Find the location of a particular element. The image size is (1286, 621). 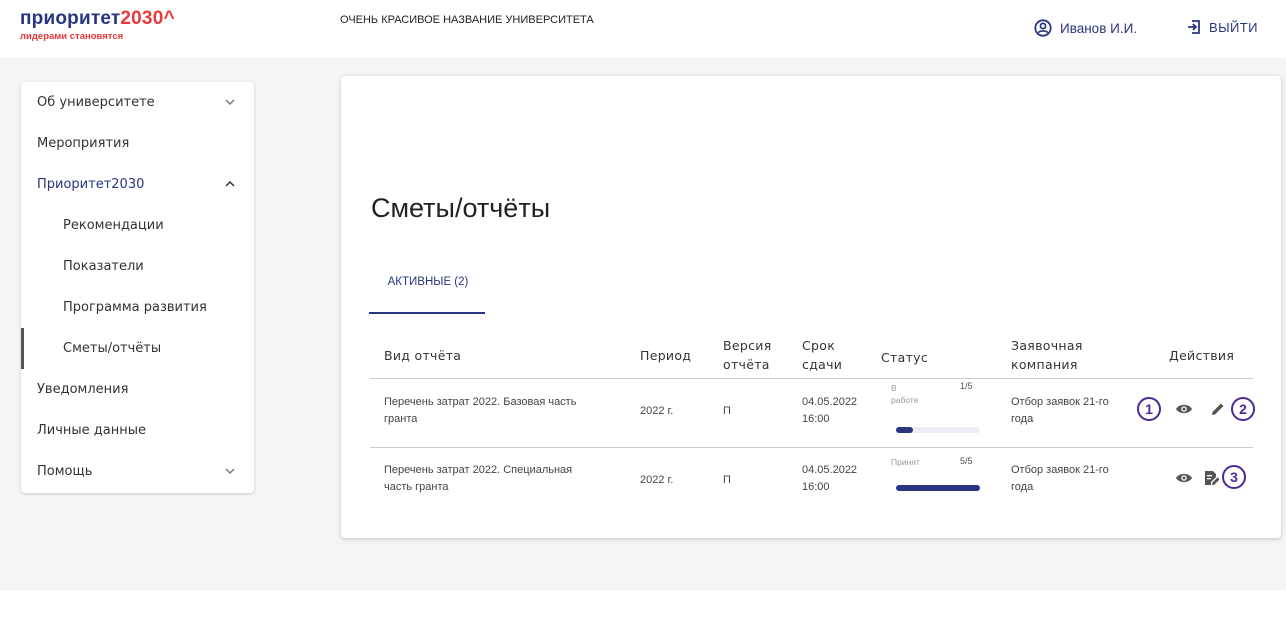

user-name: Иванов И.И. is located at coordinates (1099, 28).